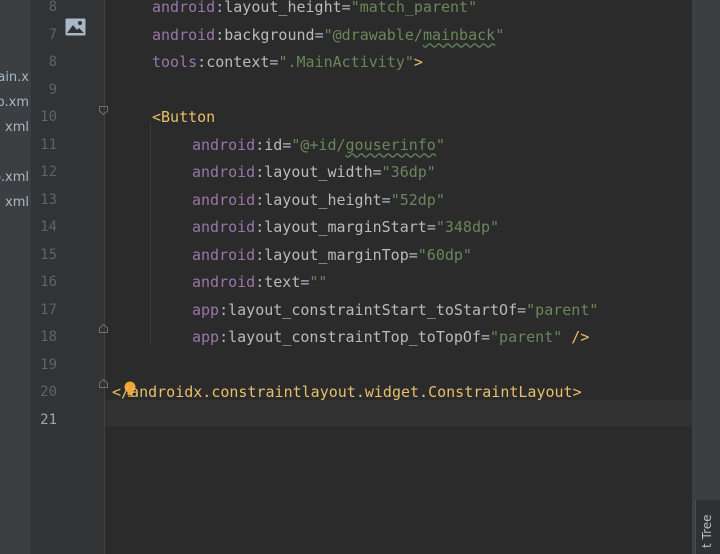 The width and height of the screenshot is (720, 554). I want to click on line-number: 18, so click(48, 337).